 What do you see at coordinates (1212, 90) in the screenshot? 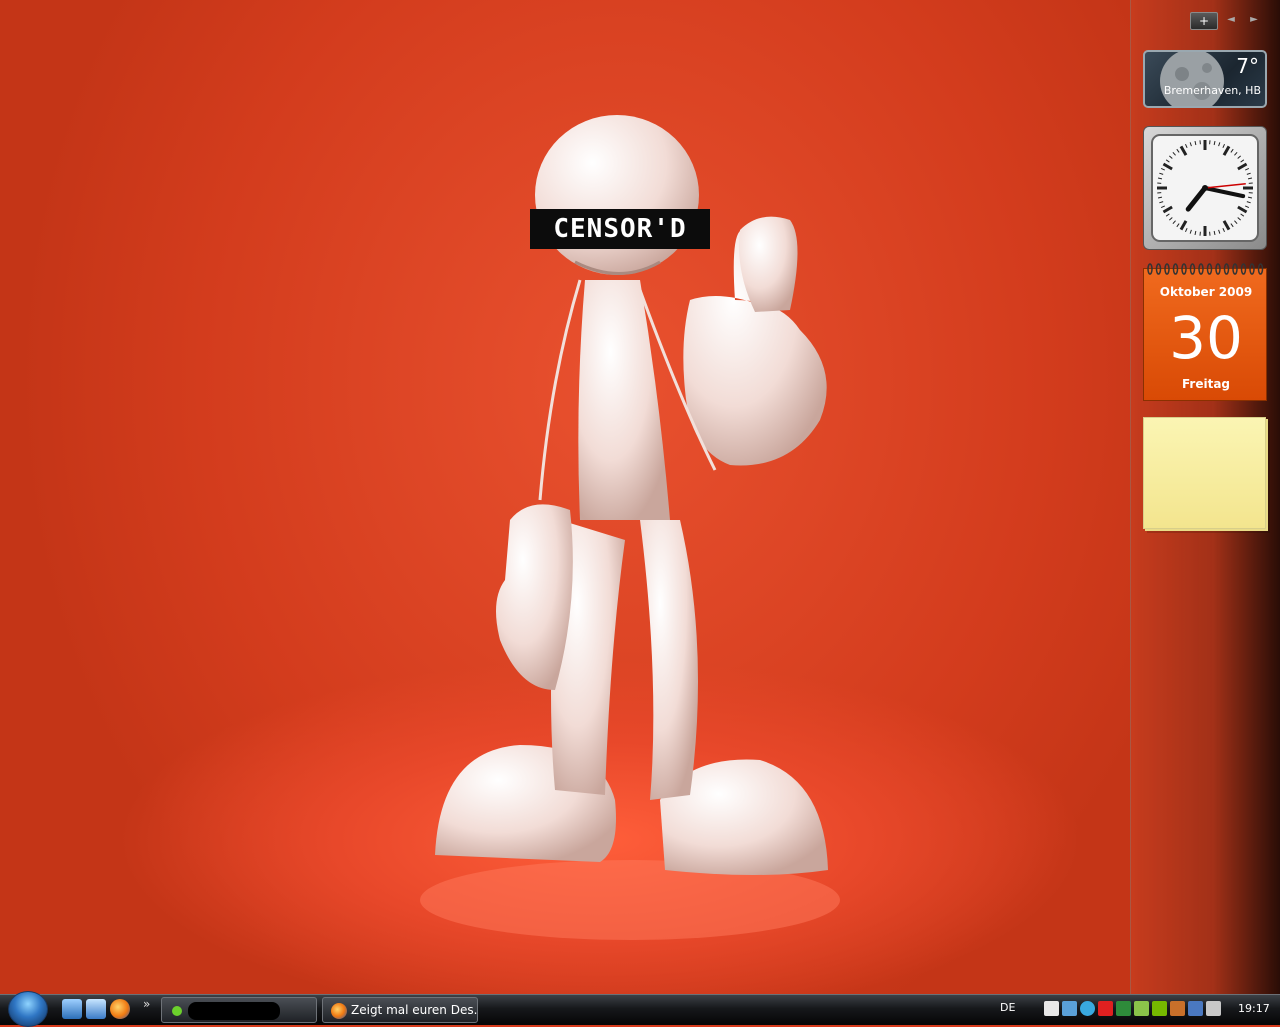
I see `weather-location: Bremerhaven, HB` at bounding box center [1212, 90].